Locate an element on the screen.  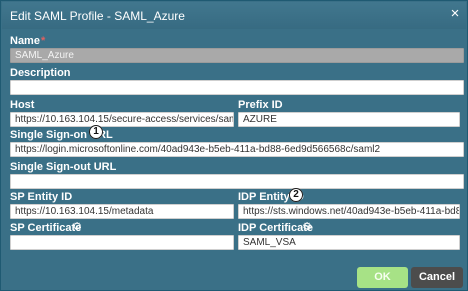
sp-entity-id-field: https://10.163.104.15/metadata is located at coordinates (122, 211).